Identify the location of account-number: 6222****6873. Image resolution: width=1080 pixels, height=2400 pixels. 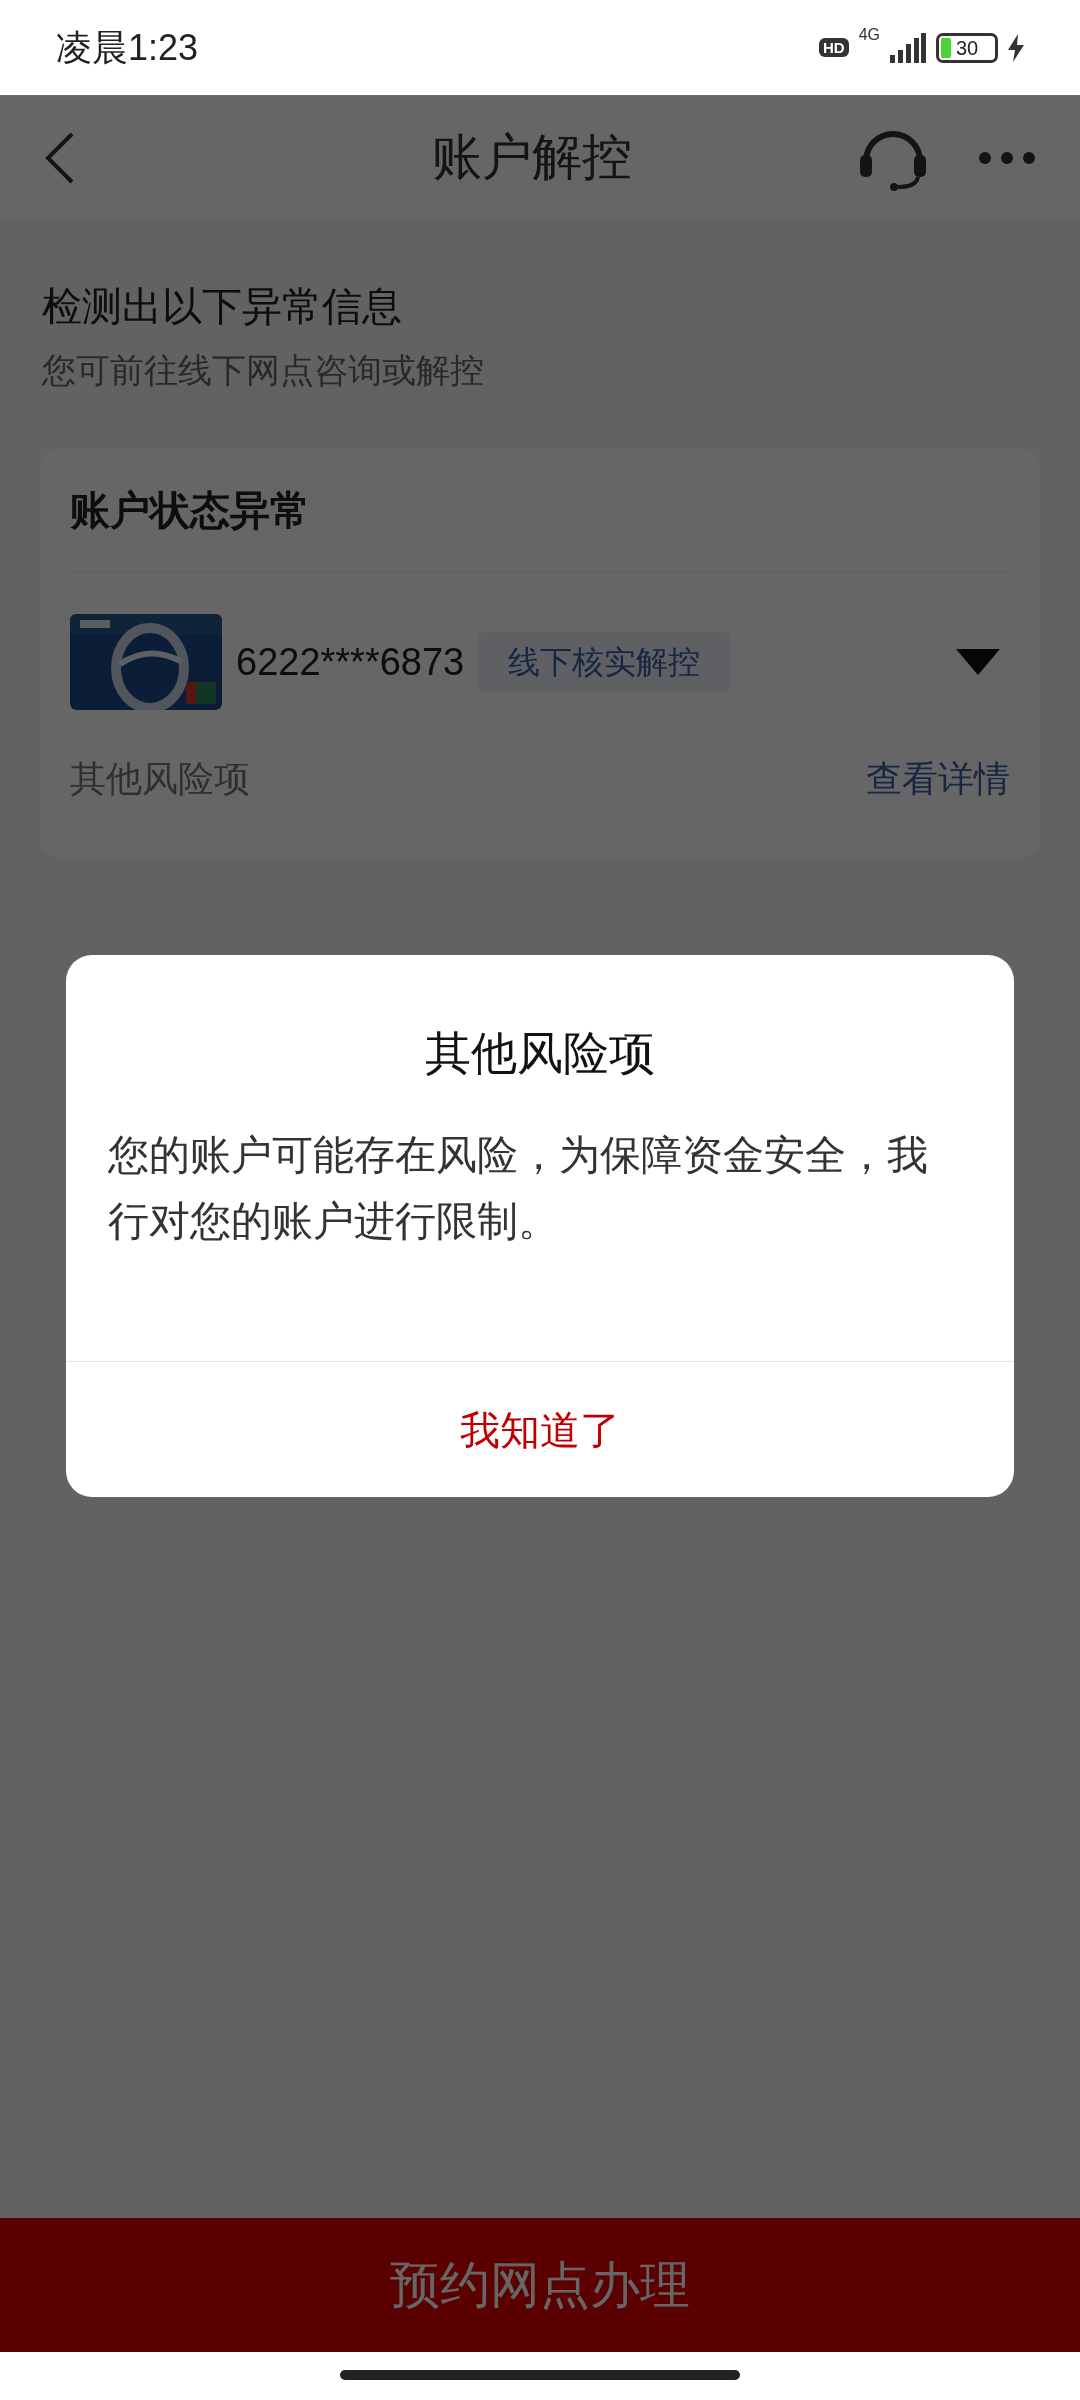
(350, 662).